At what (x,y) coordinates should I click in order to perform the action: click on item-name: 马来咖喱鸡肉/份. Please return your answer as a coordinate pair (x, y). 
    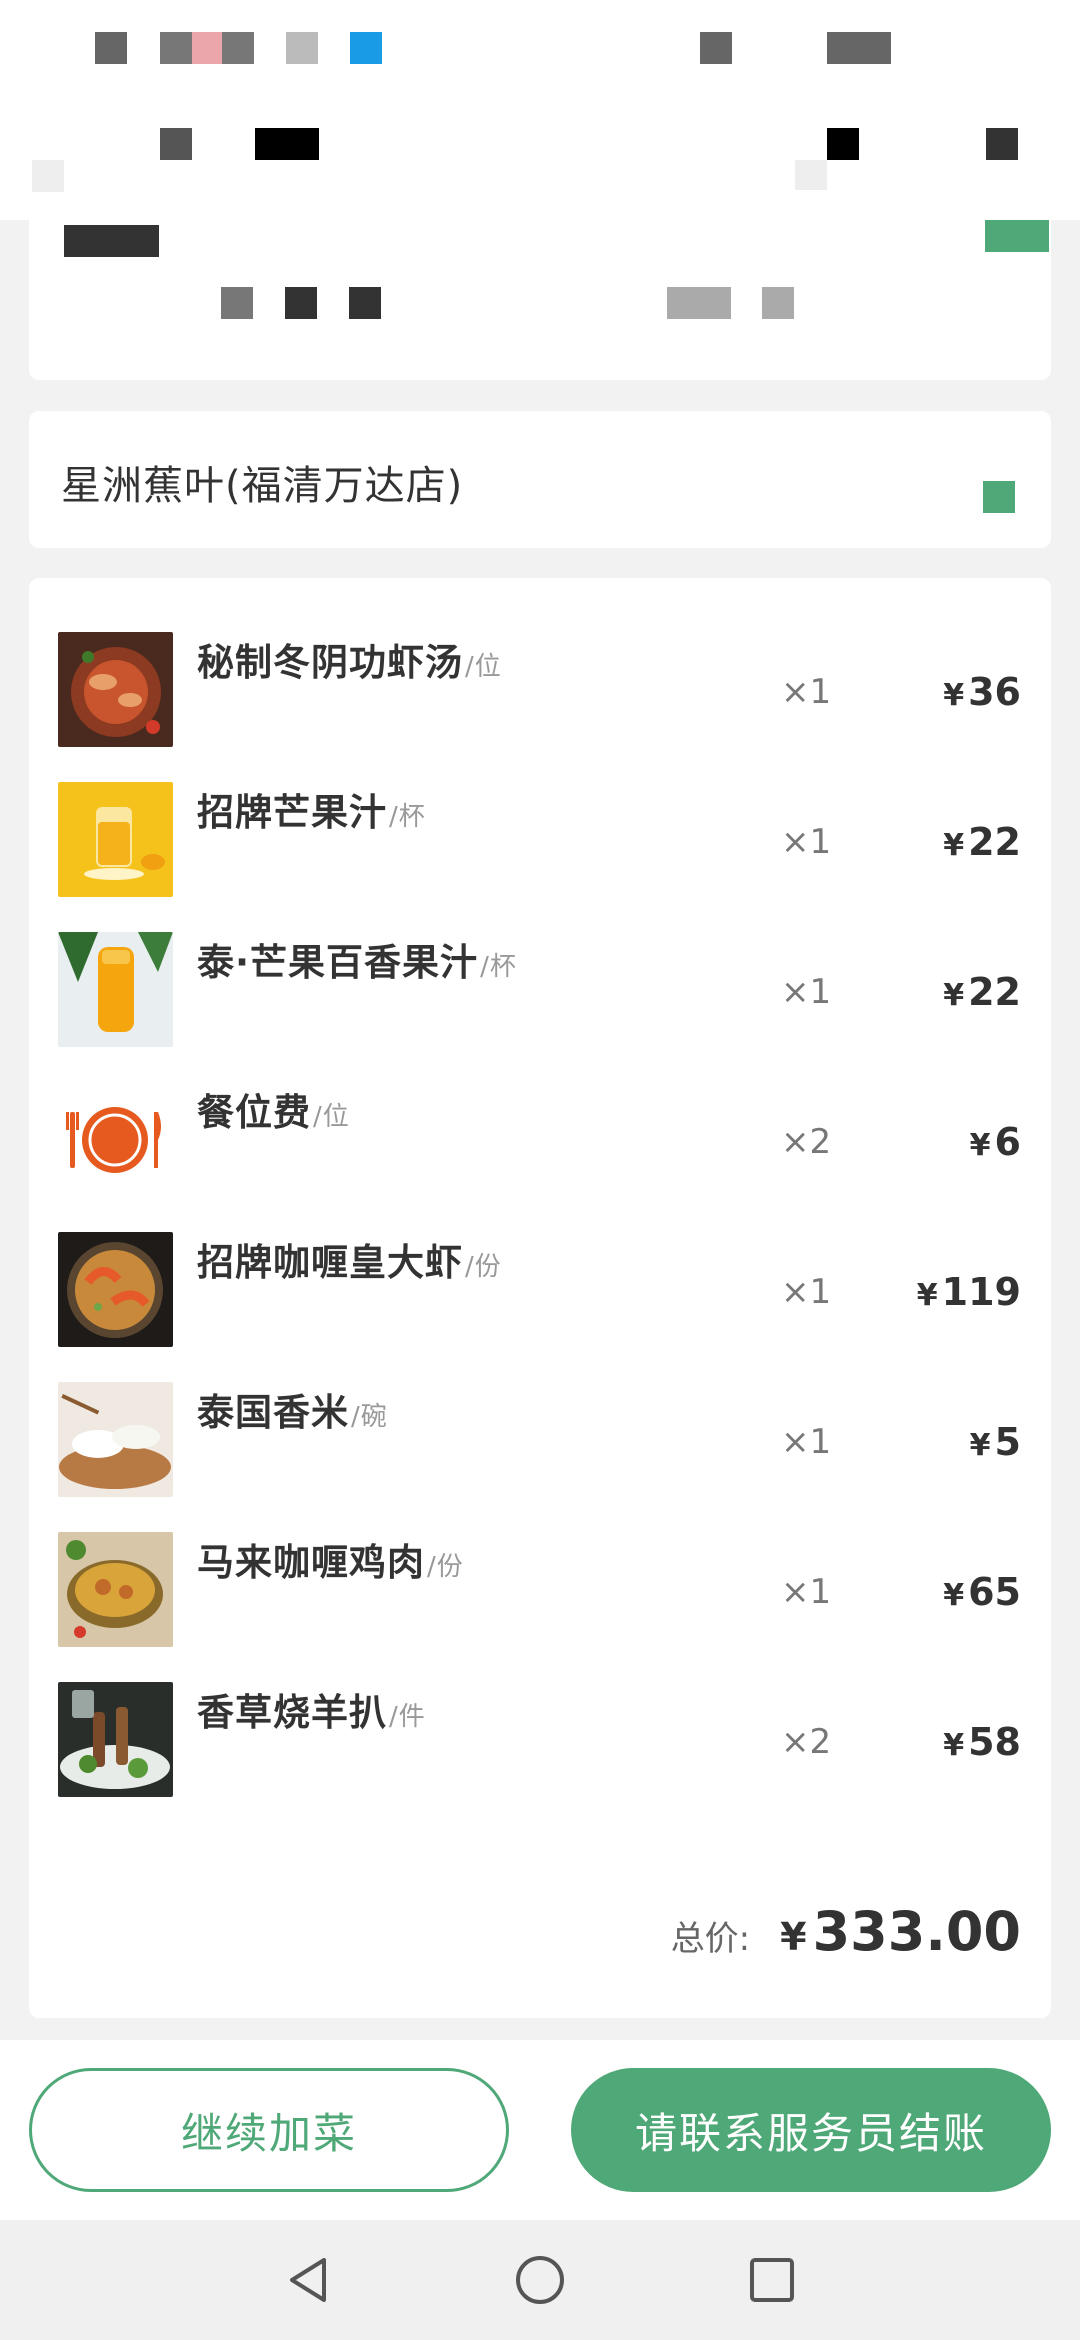
    Looking at the image, I should click on (330, 1562).